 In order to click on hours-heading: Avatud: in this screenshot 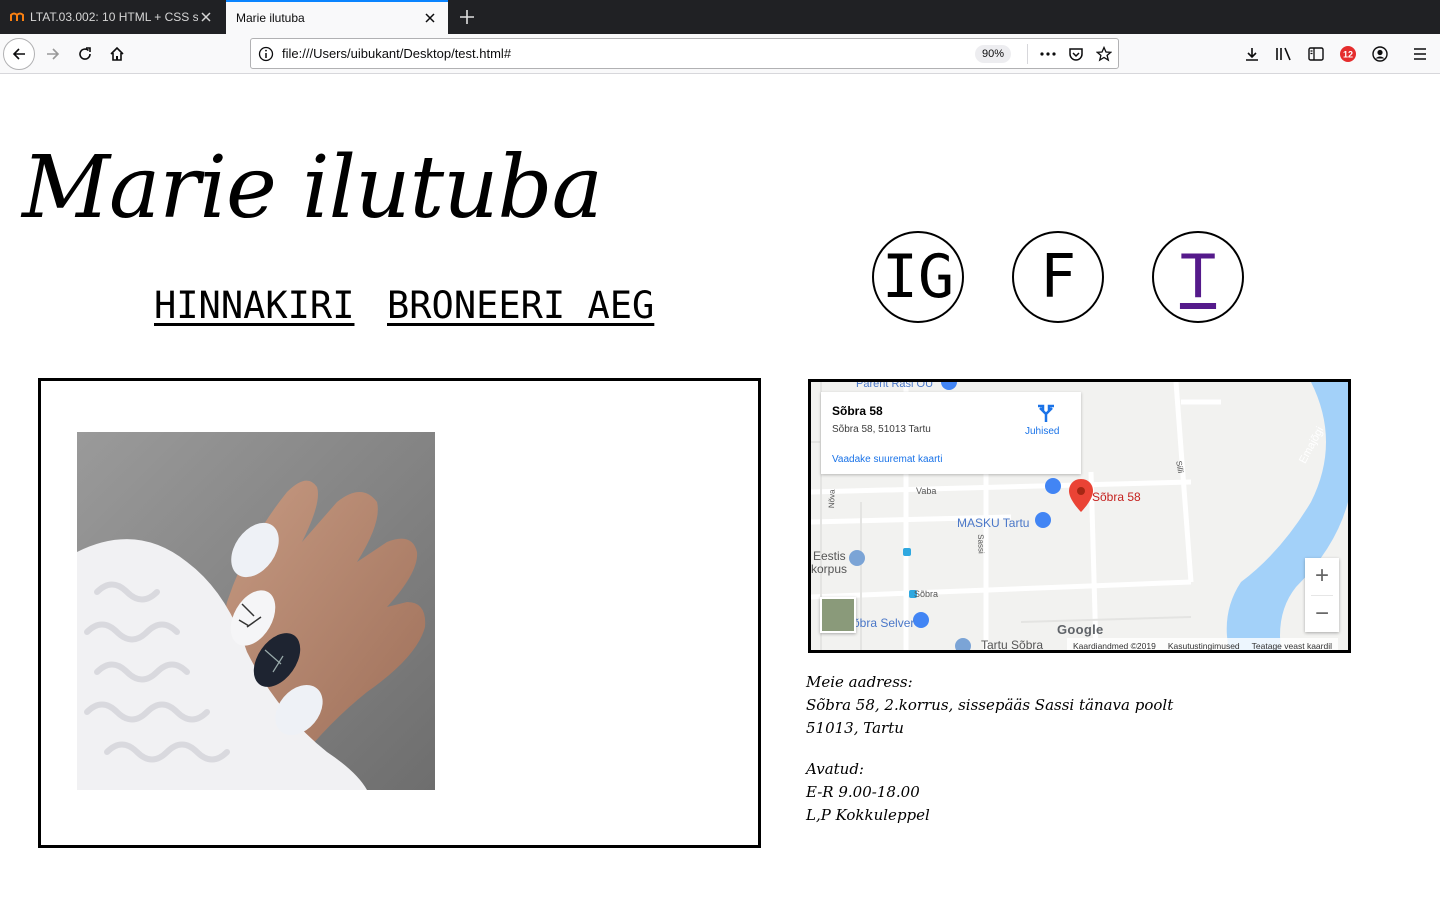, I will do `click(835, 769)`.